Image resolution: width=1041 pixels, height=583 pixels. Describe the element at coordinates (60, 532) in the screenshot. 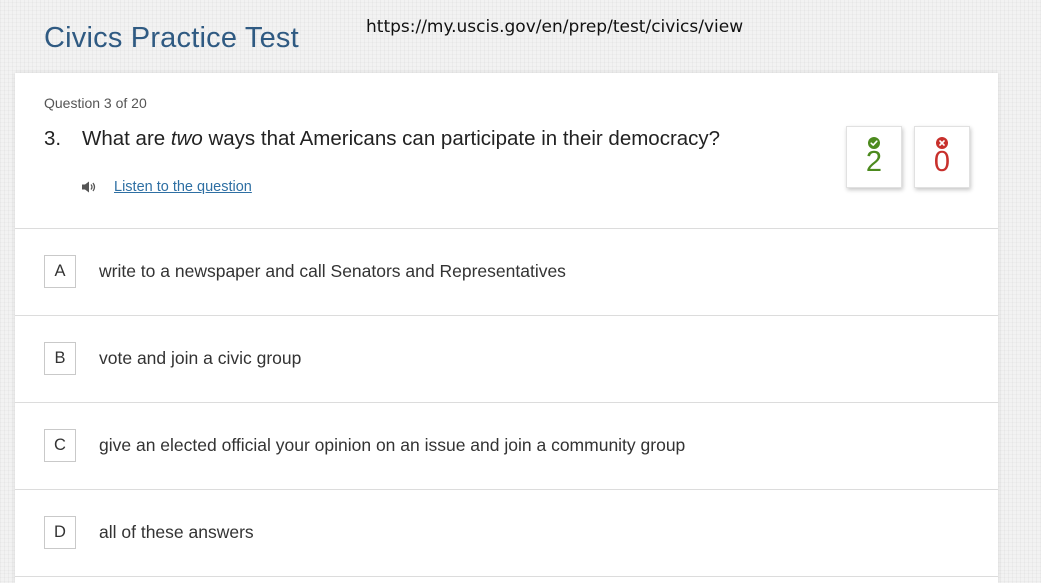

I see `answer-letter: D` at that location.